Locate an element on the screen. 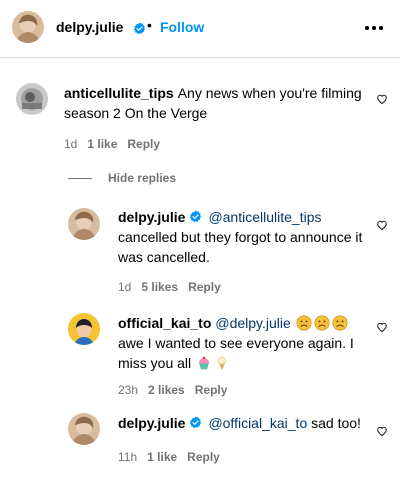  reply-text: sad too! is located at coordinates (336, 423).